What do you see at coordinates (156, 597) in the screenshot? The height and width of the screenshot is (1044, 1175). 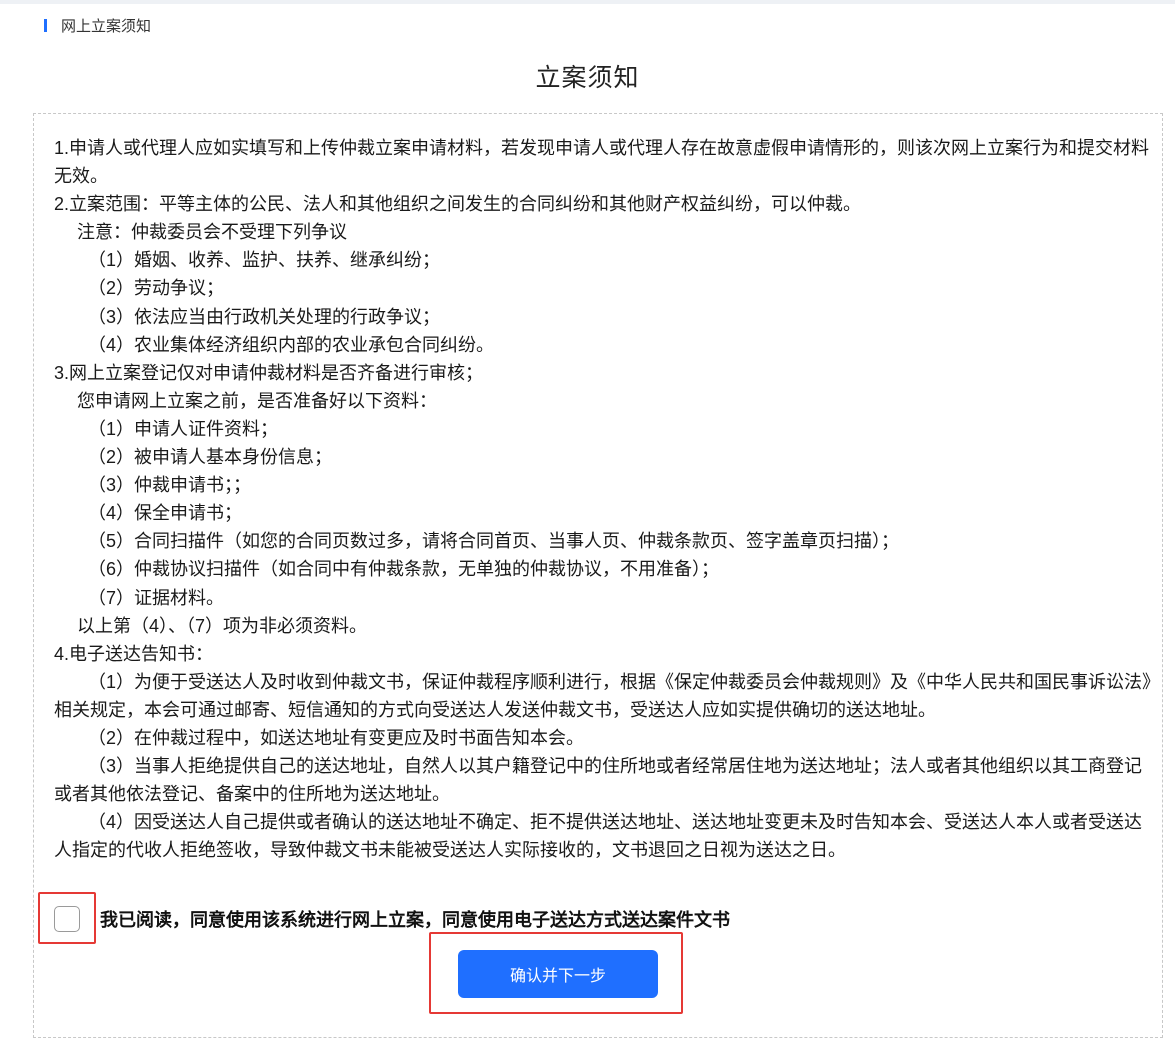 I see `notice-prep-7: （7）证据材料。` at bounding box center [156, 597].